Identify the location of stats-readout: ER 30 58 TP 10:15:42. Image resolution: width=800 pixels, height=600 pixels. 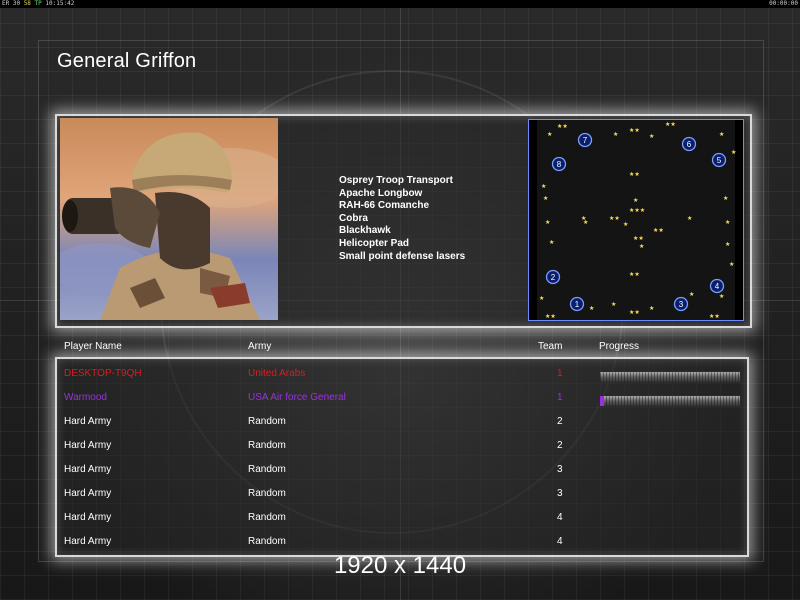
(38, 4).